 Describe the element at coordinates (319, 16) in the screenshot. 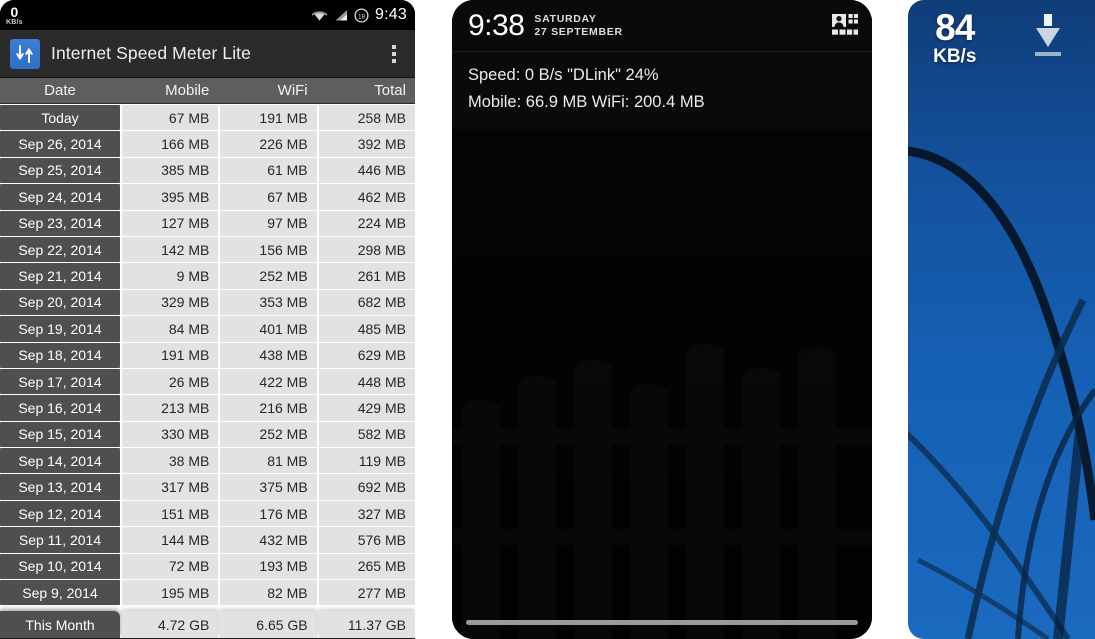

I see `wifi-icon` at that location.